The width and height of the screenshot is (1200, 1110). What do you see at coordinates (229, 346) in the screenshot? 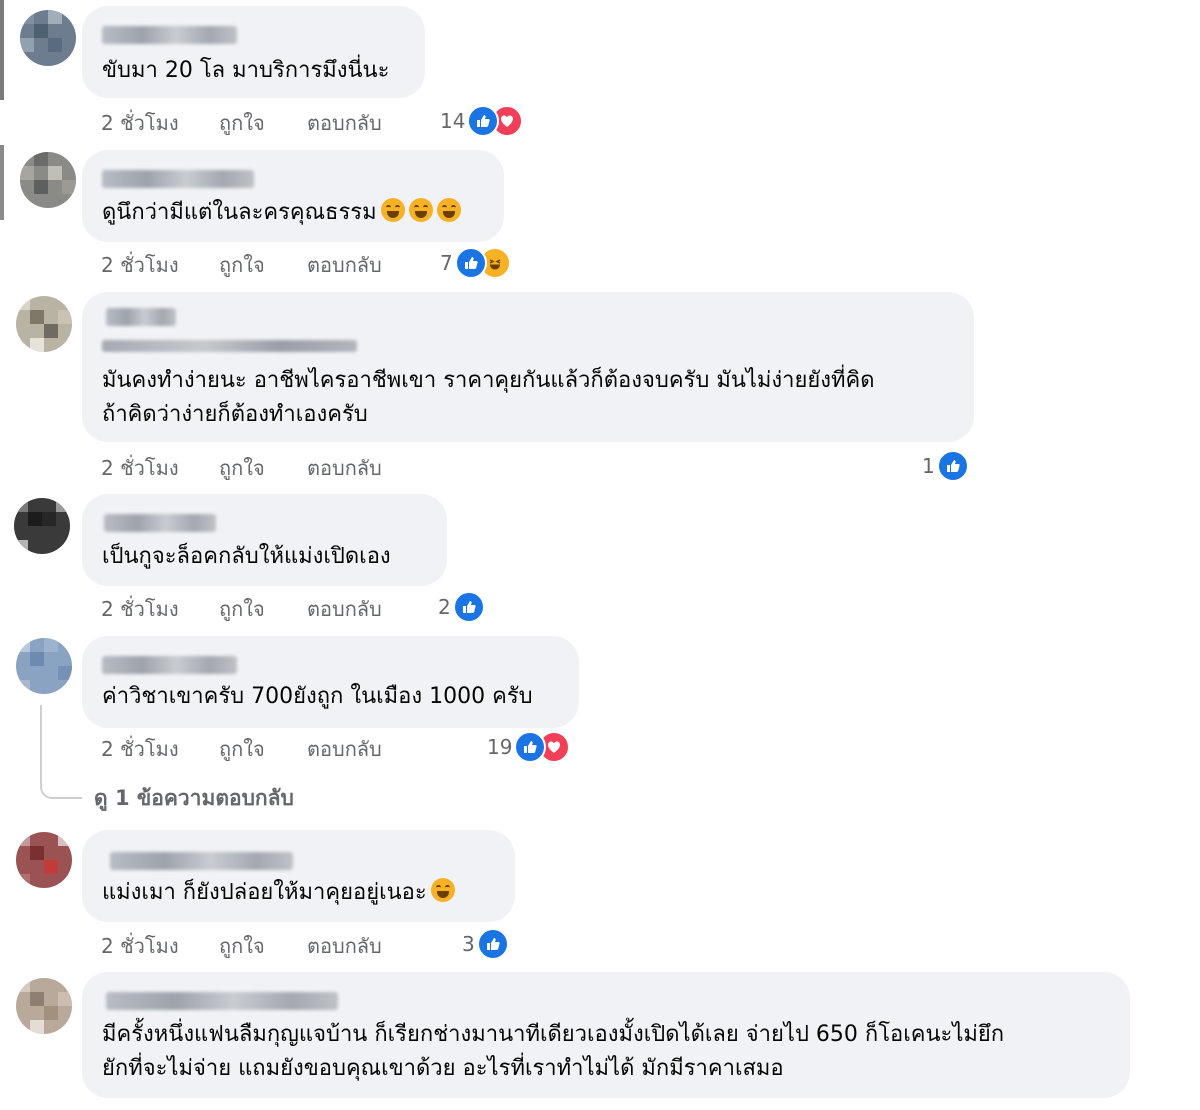
I see `commenter-badge-blurred` at bounding box center [229, 346].